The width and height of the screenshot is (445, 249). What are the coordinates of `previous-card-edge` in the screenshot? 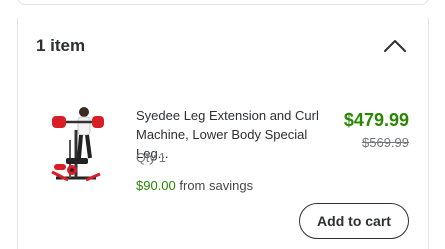 It's located at (223, 2).